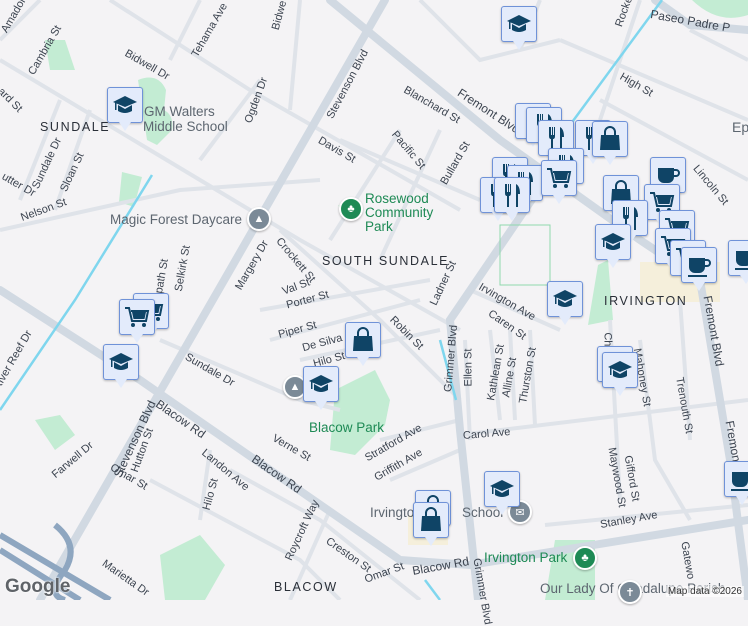 The image size is (748, 626). Describe the element at coordinates (468, 367) in the screenshot. I see `street-label: Ellen St` at that location.